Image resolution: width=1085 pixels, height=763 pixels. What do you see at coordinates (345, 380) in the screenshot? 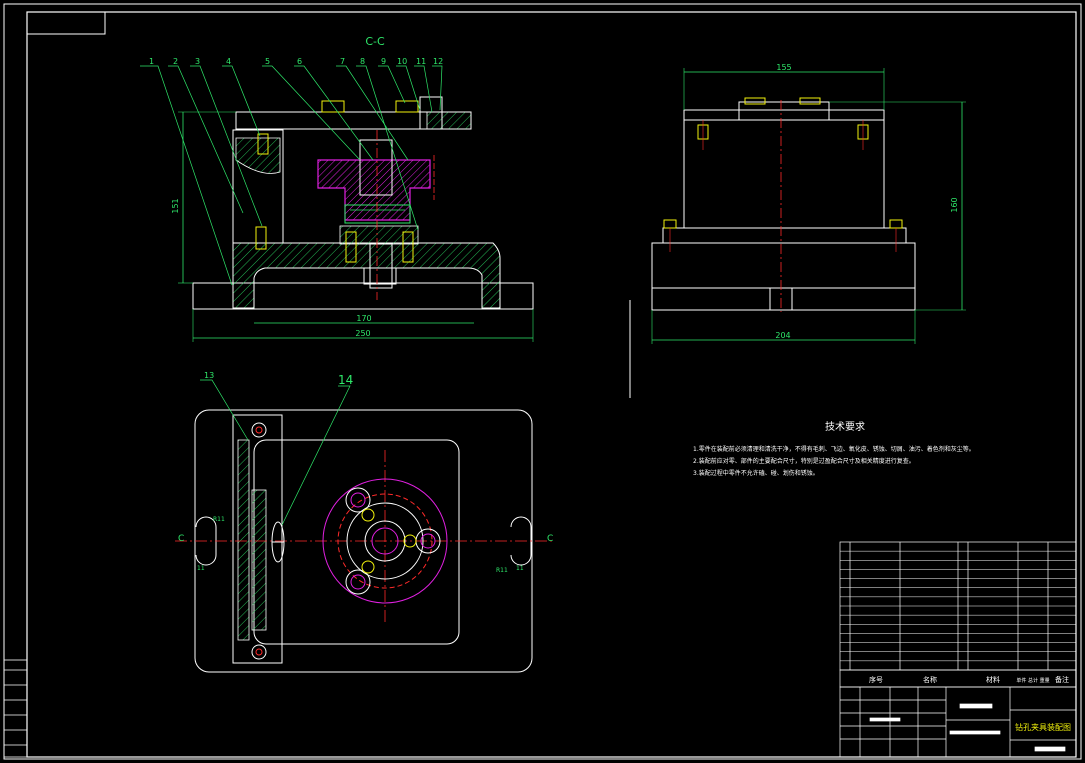
I see `callout-14: 14` at bounding box center [345, 380].